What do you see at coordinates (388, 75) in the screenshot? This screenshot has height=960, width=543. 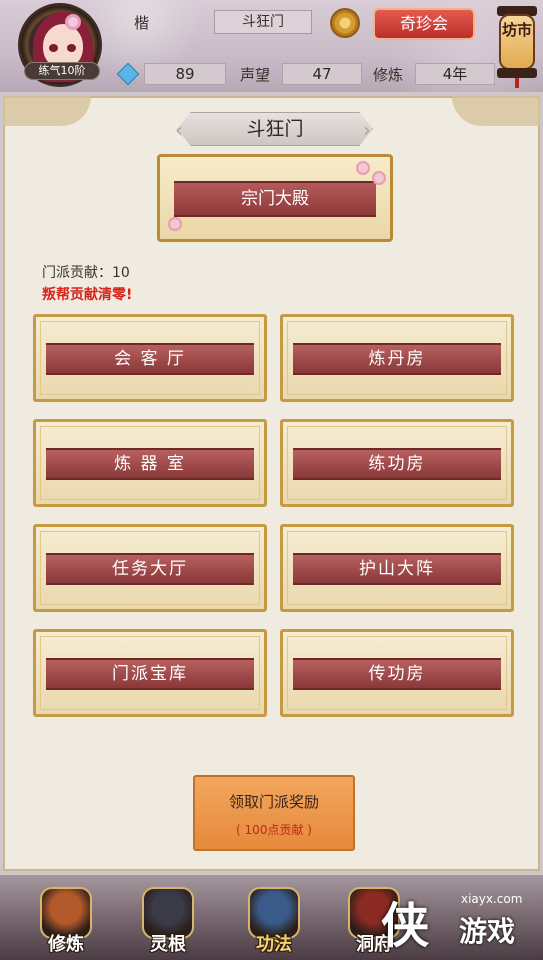 I see `cultivation-label: 修炼` at bounding box center [388, 75].